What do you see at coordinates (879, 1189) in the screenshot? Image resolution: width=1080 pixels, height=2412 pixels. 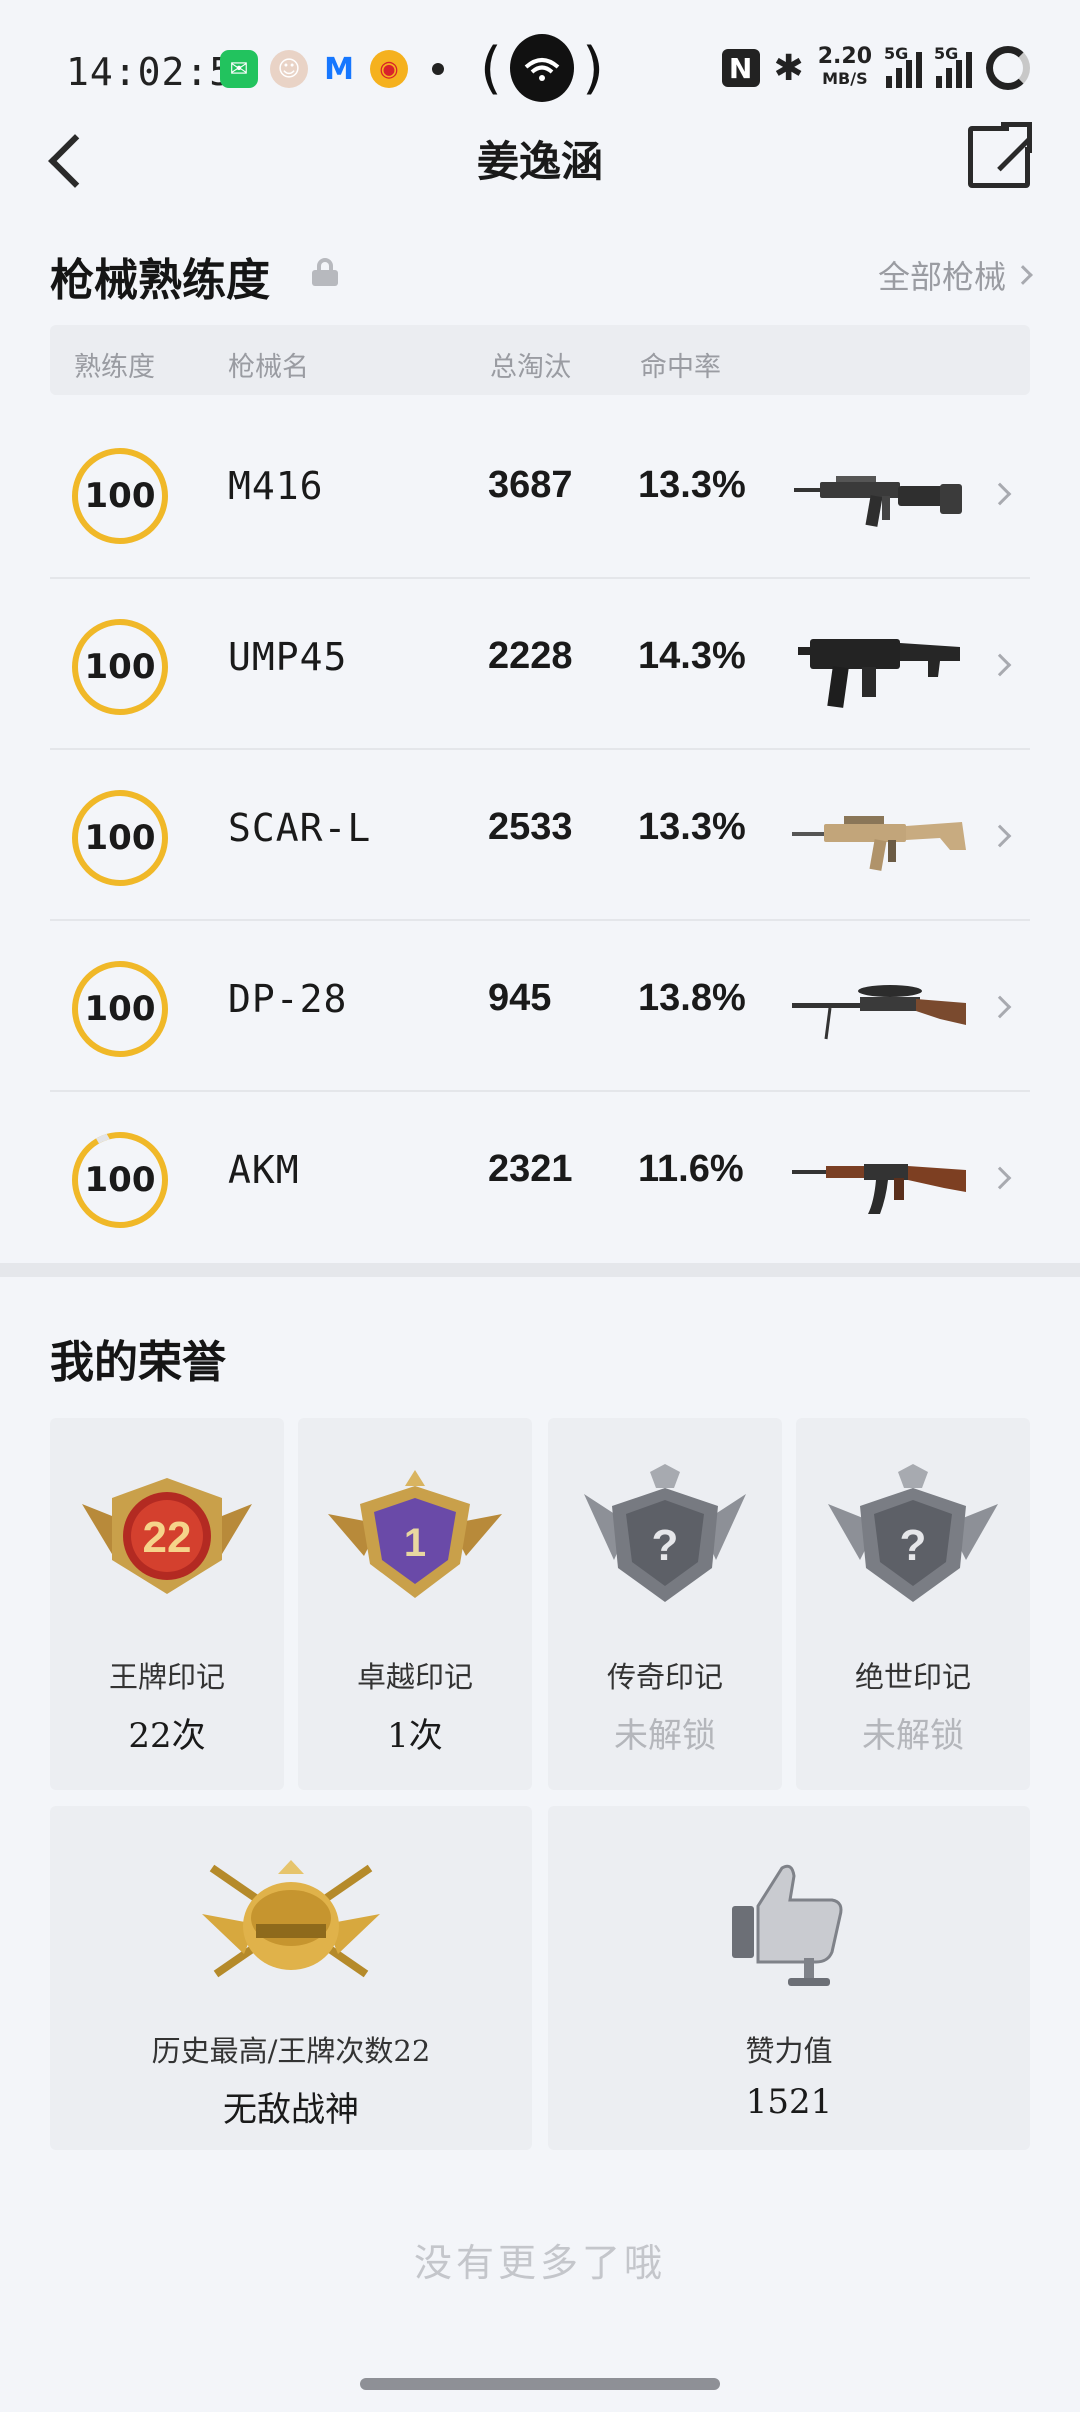 I see `akm-rifle-icon` at bounding box center [879, 1189].